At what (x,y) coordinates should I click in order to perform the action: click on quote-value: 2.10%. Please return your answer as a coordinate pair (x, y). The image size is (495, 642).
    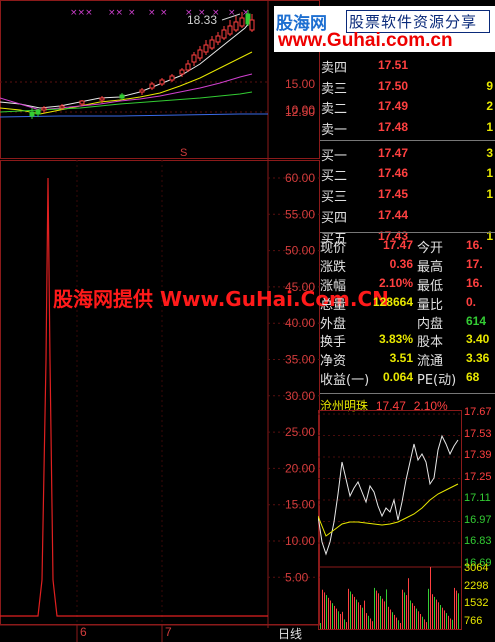
    Looking at the image, I should click on (395, 282).